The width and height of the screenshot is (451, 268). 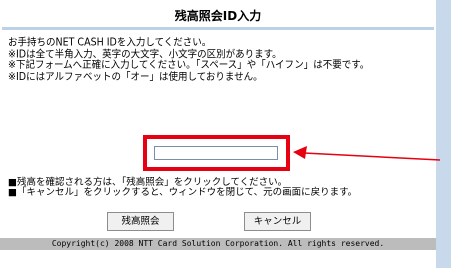 What do you see at coordinates (110, 42) in the screenshot?
I see `instruction-line: お手持ちのNET CASH IDを入力してください。` at bounding box center [110, 42].